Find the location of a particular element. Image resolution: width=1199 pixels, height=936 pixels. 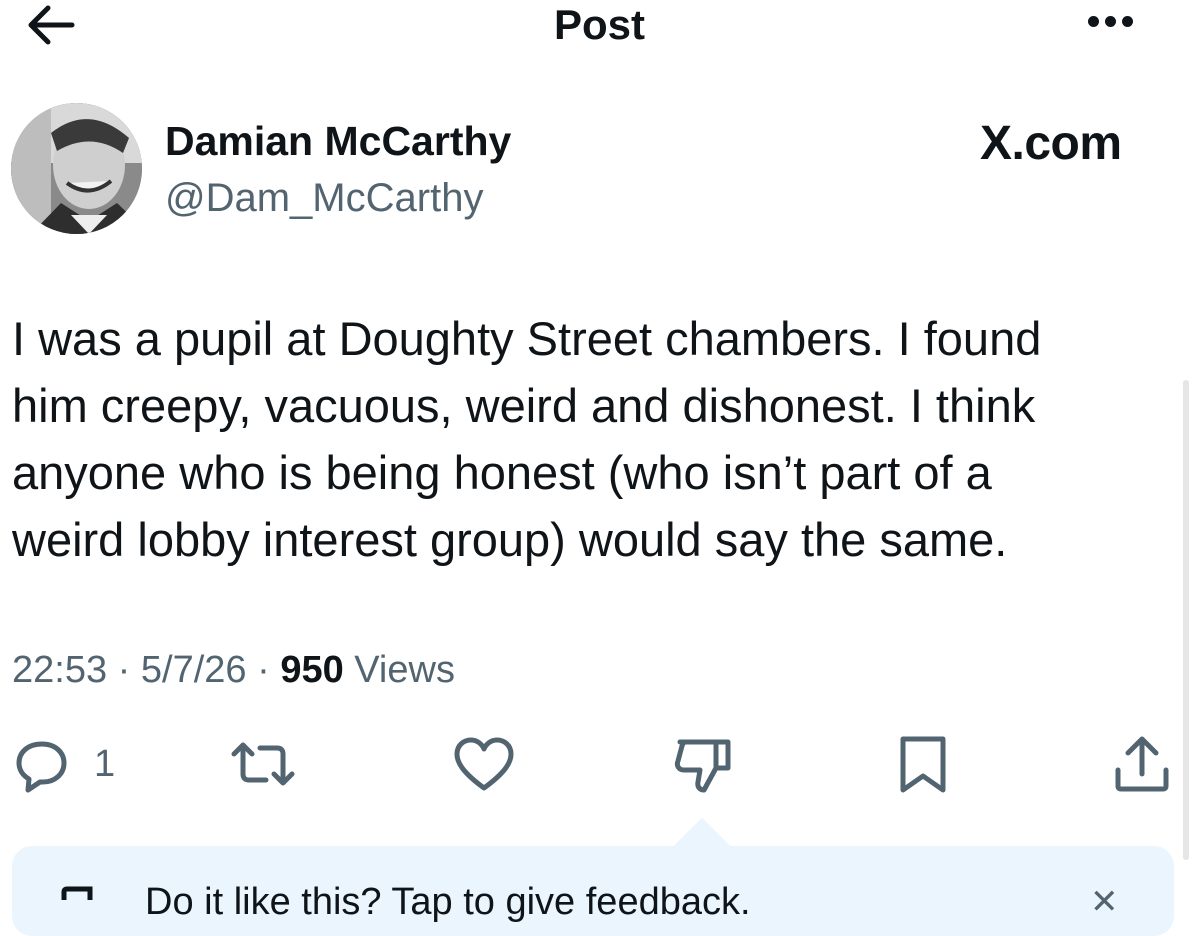

reply-button is located at coordinates (42, 764).